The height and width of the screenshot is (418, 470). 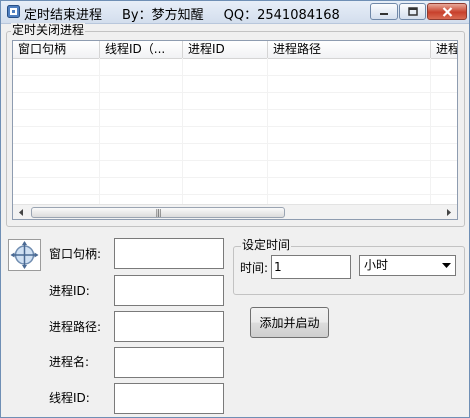 What do you see at coordinates (444, 49) in the screenshot?
I see `column-header-process: 进程` at bounding box center [444, 49].